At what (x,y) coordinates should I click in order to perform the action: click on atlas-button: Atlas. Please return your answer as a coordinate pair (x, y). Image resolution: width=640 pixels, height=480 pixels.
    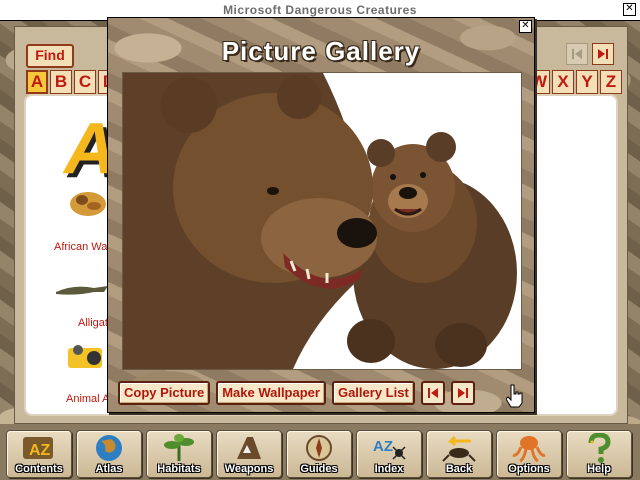
    Looking at the image, I should click on (109, 454).